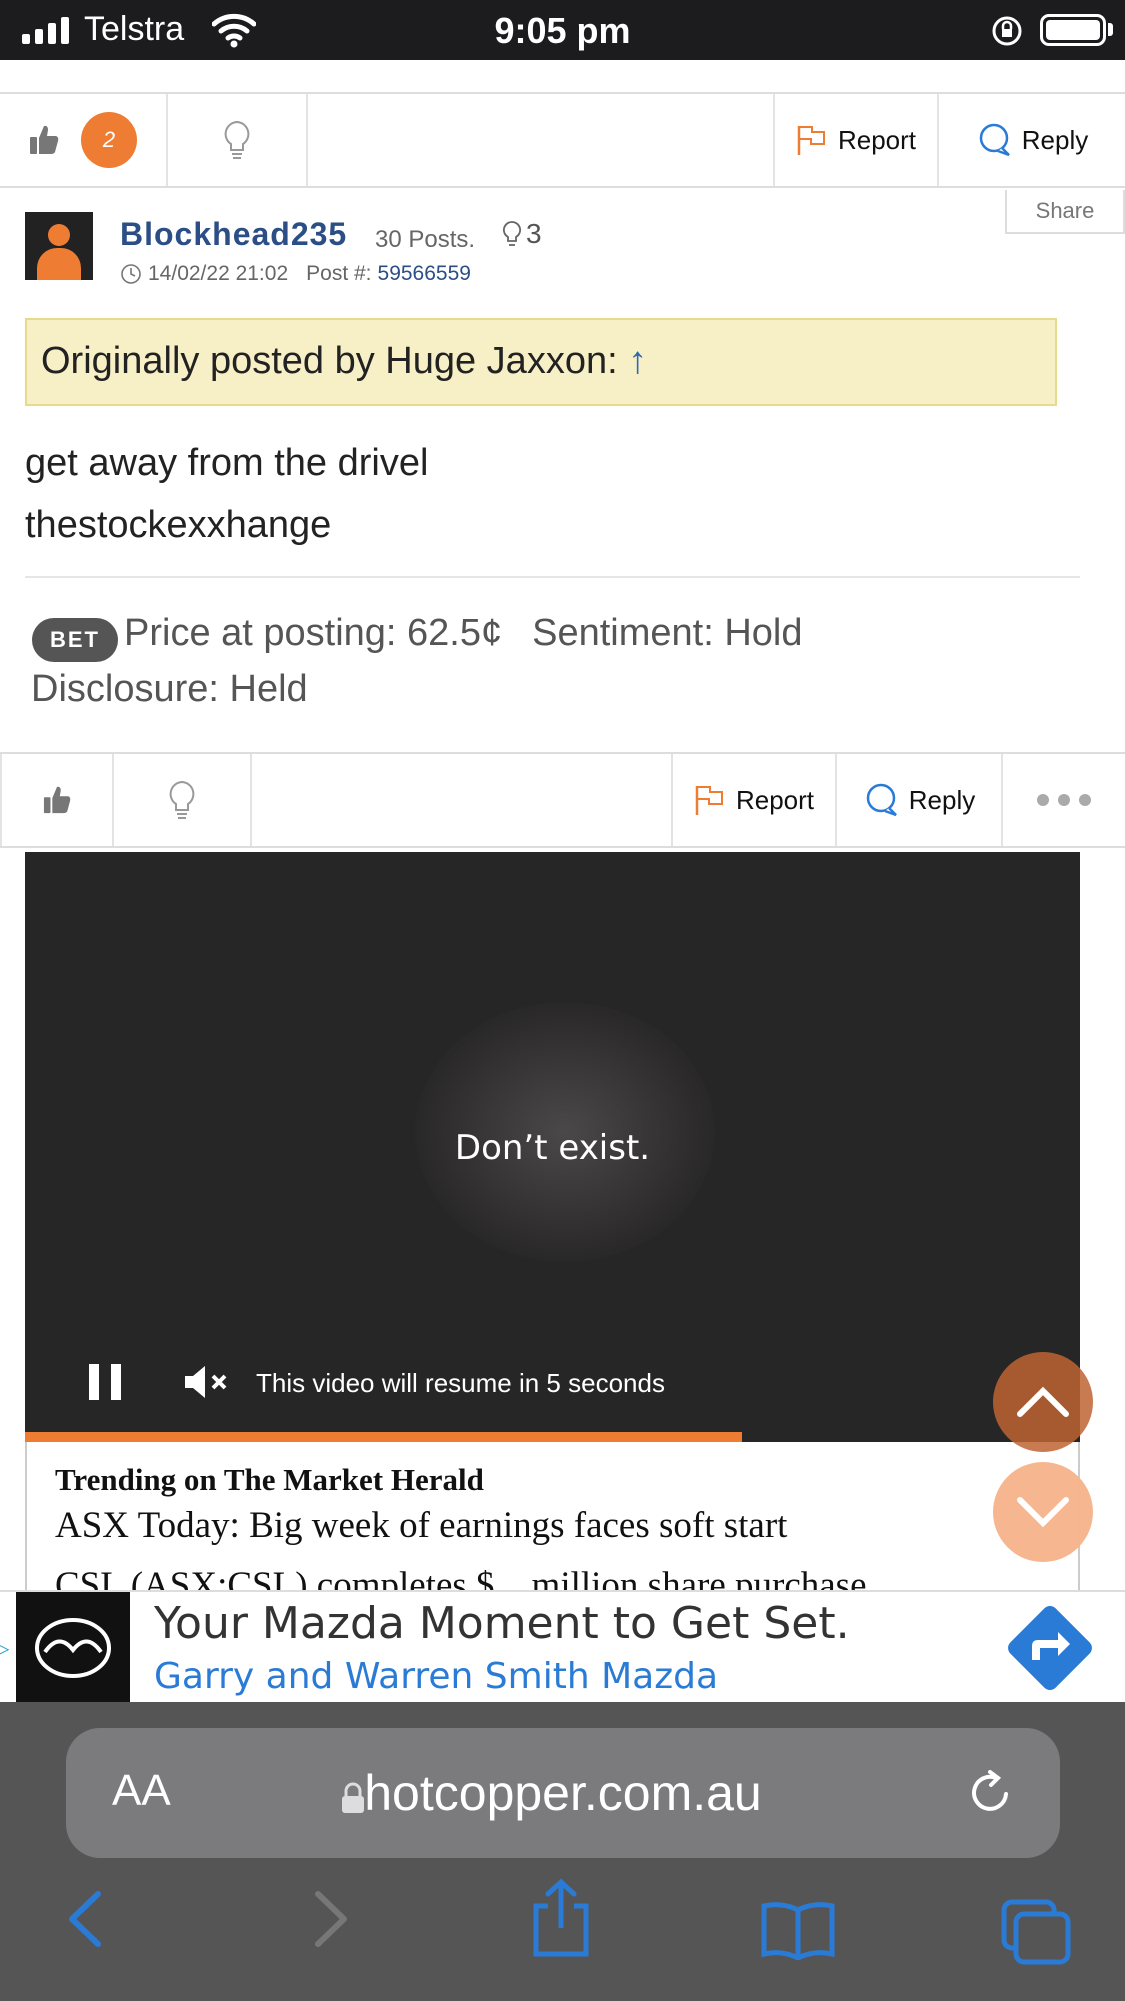  Describe the element at coordinates (460, 1383) in the screenshot. I see `resume-message: This video will resume in 5 seconds` at that location.